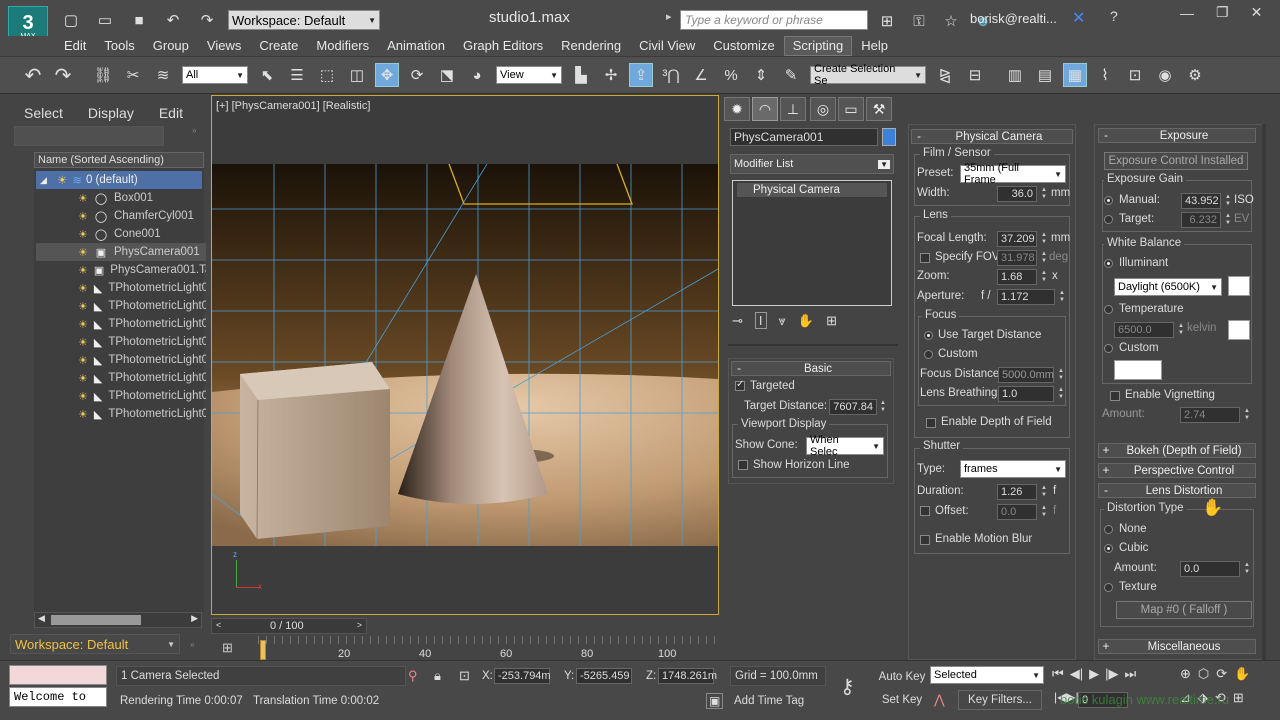 The image size is (1280, 720). Describe the element at coordinates (297, 75) in the screenshot. I see `select-by-name-icon: ☰` at that location.